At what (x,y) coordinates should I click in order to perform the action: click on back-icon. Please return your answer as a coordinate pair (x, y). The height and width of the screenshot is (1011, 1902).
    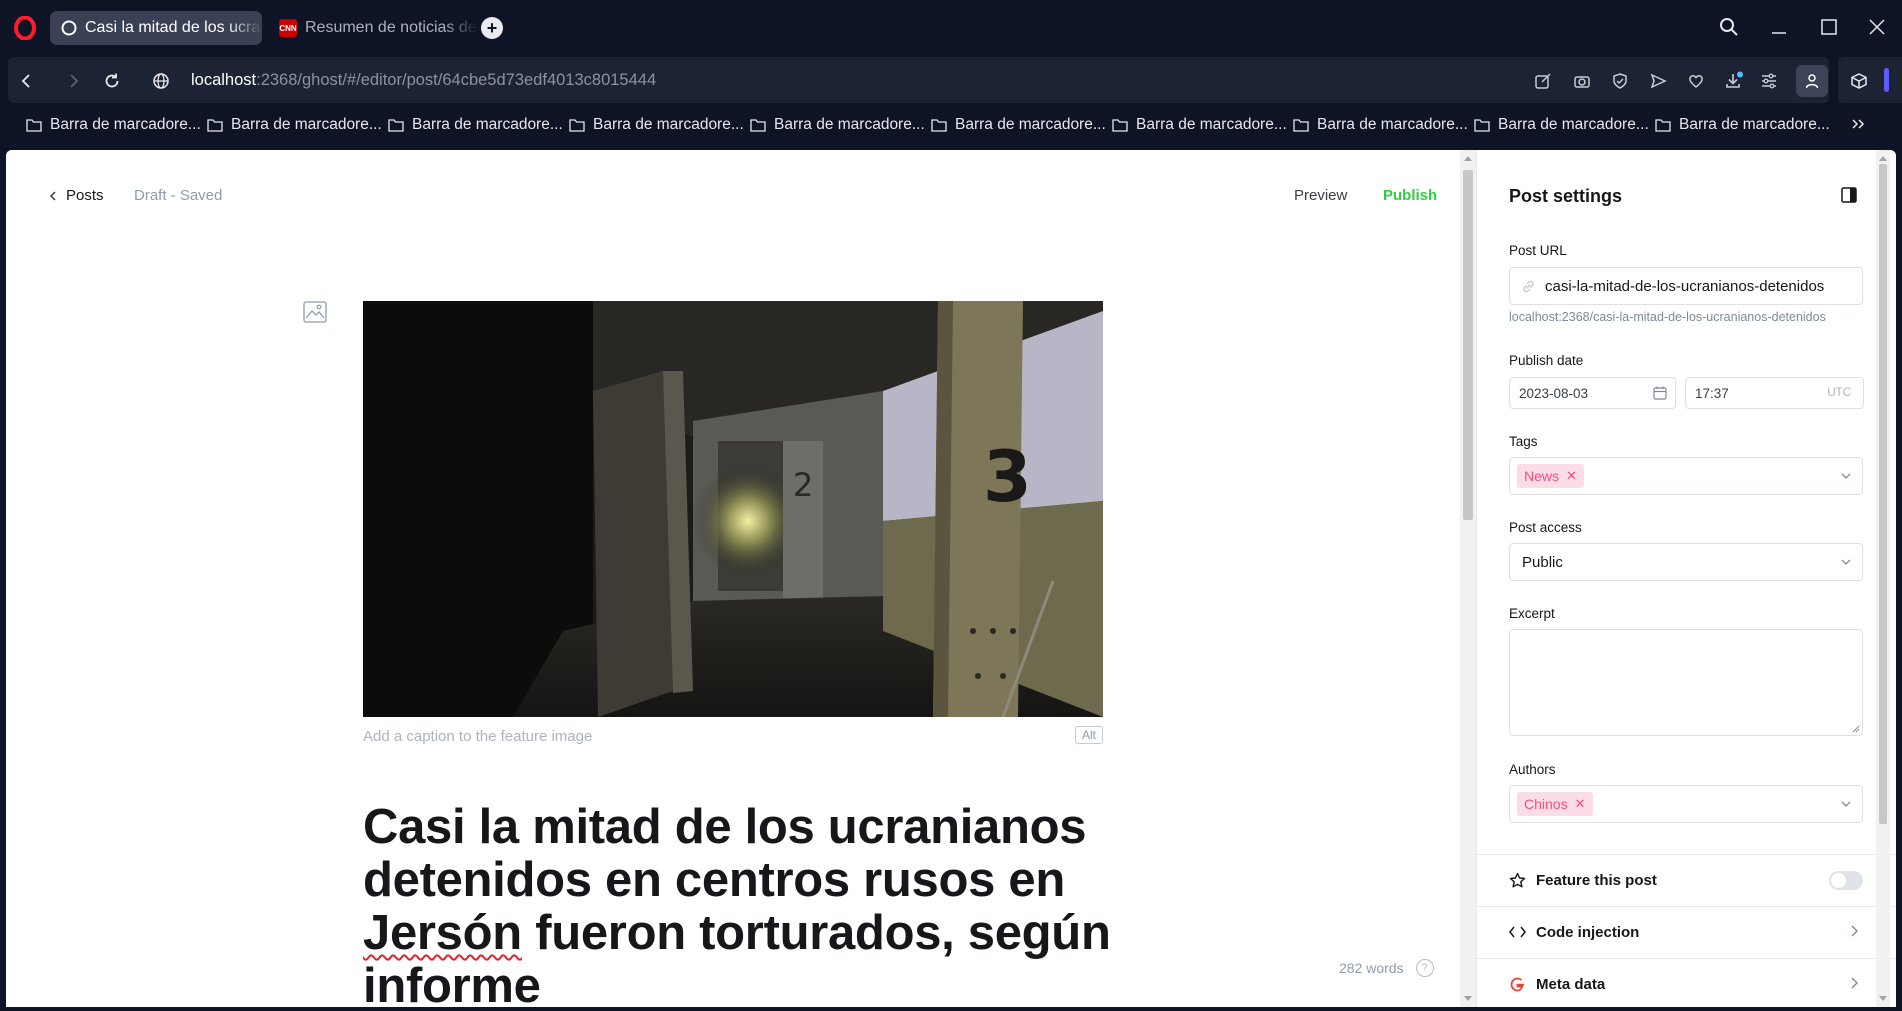
    Looking at the image, I should click on (27, 81).